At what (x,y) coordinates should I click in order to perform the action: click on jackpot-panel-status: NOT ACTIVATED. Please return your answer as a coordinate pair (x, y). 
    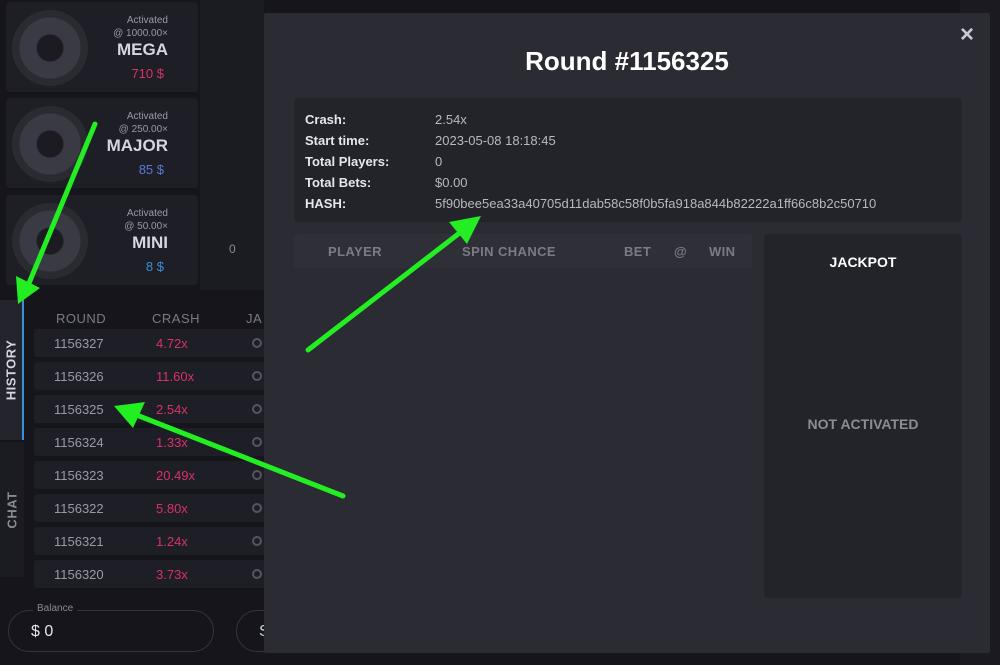
    Looking at the image, I should click on (863, 424).